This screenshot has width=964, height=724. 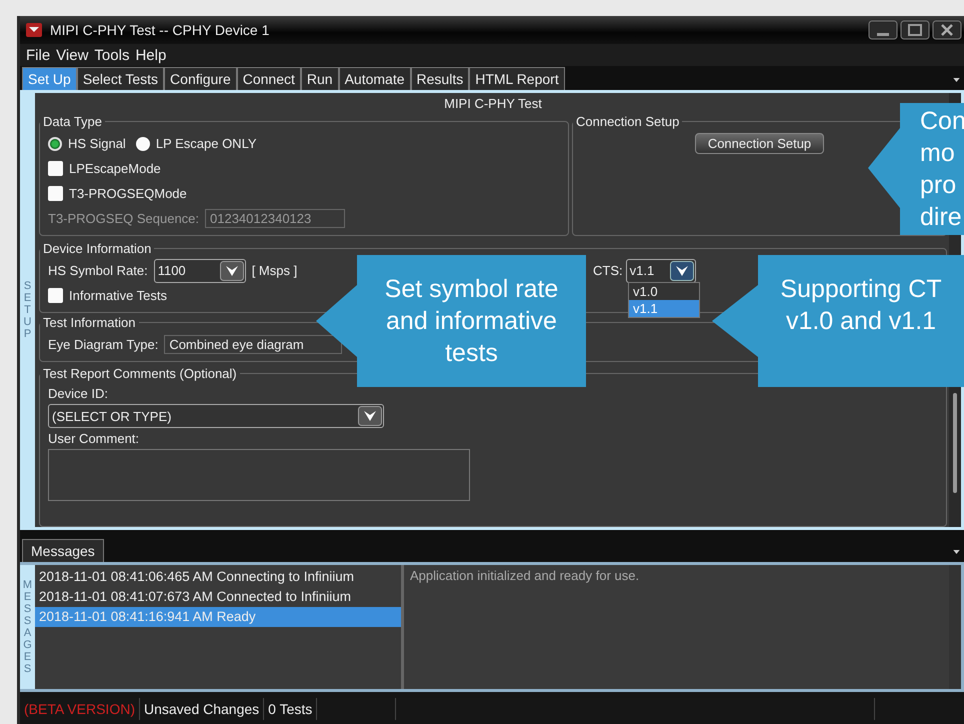 What do you see at coordinates (374, 78) in the screenshot?
I see `tab: Automate` at bounding box center [374, 78].